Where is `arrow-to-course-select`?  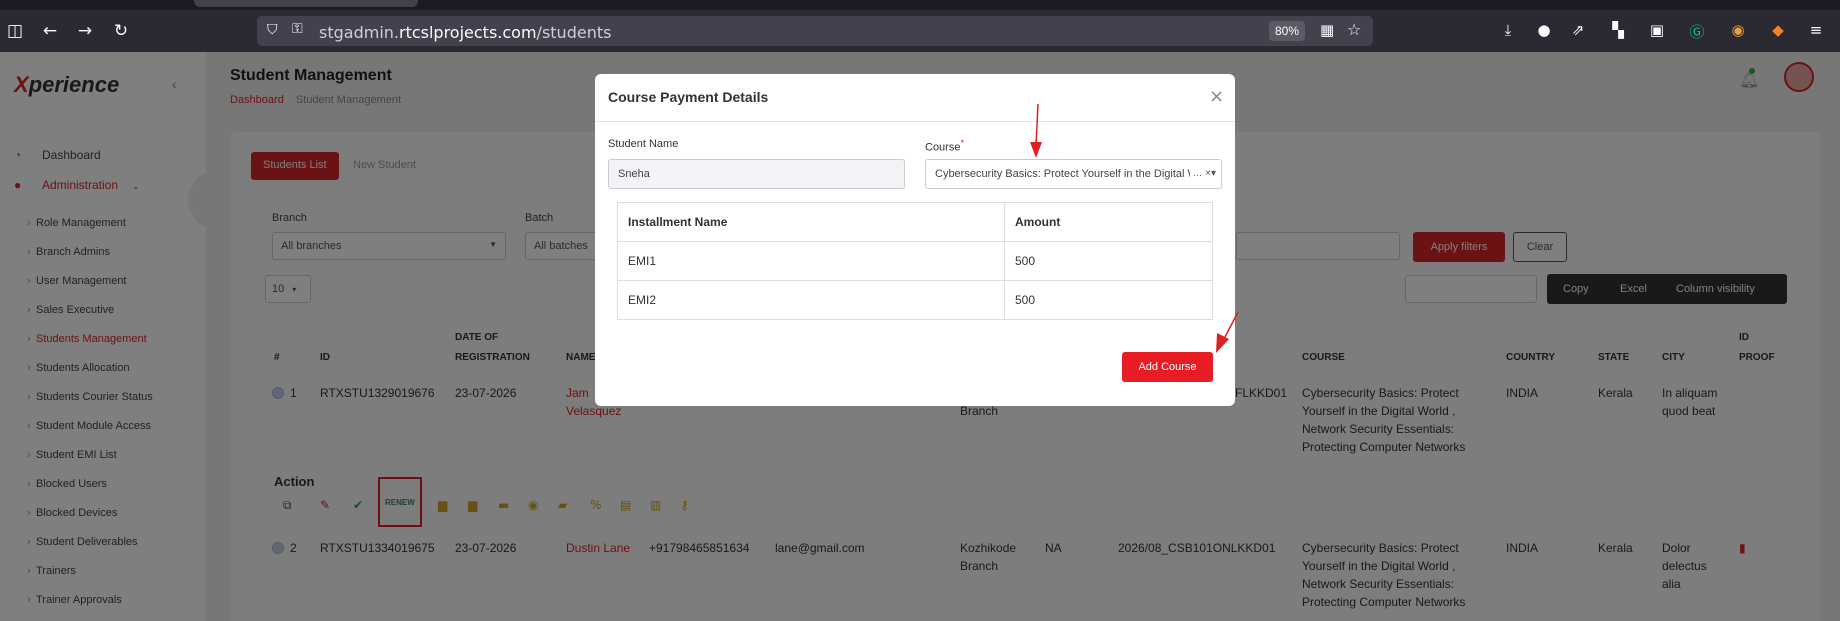
arrow-to-course-select is located at coordinates (1036, 130).